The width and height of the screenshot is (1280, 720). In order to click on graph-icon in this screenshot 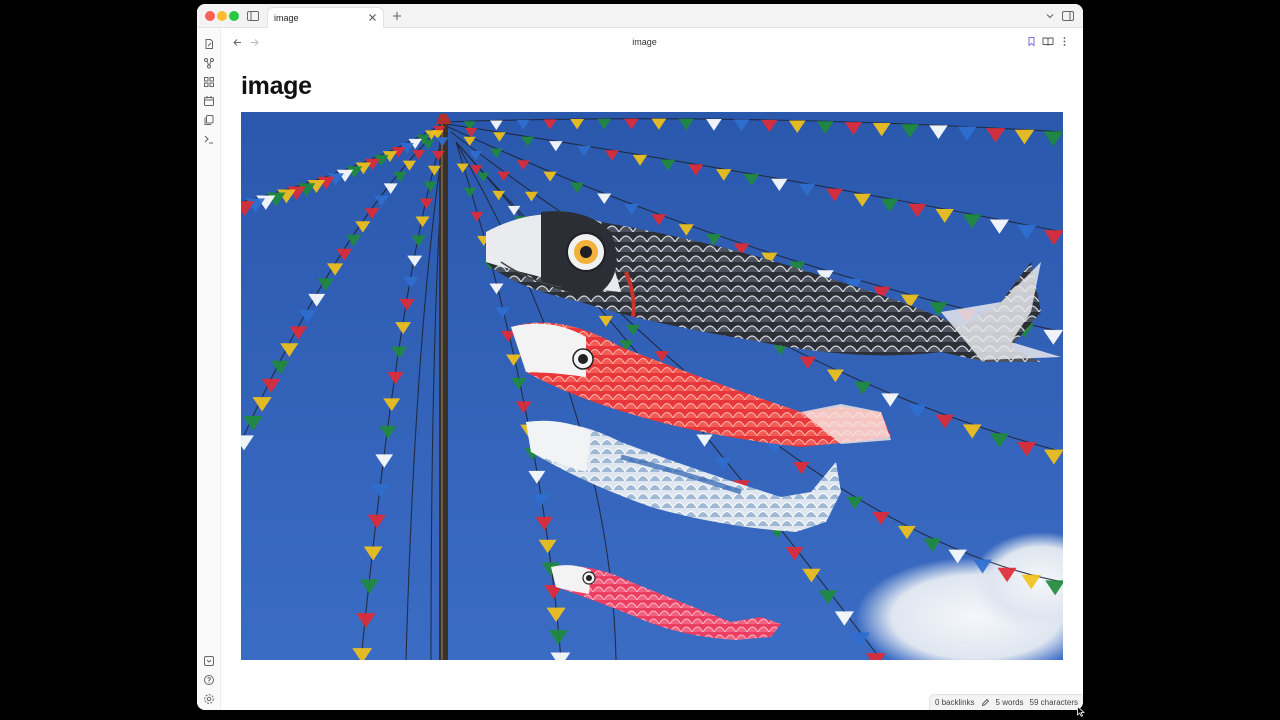, I will do `click(209, 63)`.